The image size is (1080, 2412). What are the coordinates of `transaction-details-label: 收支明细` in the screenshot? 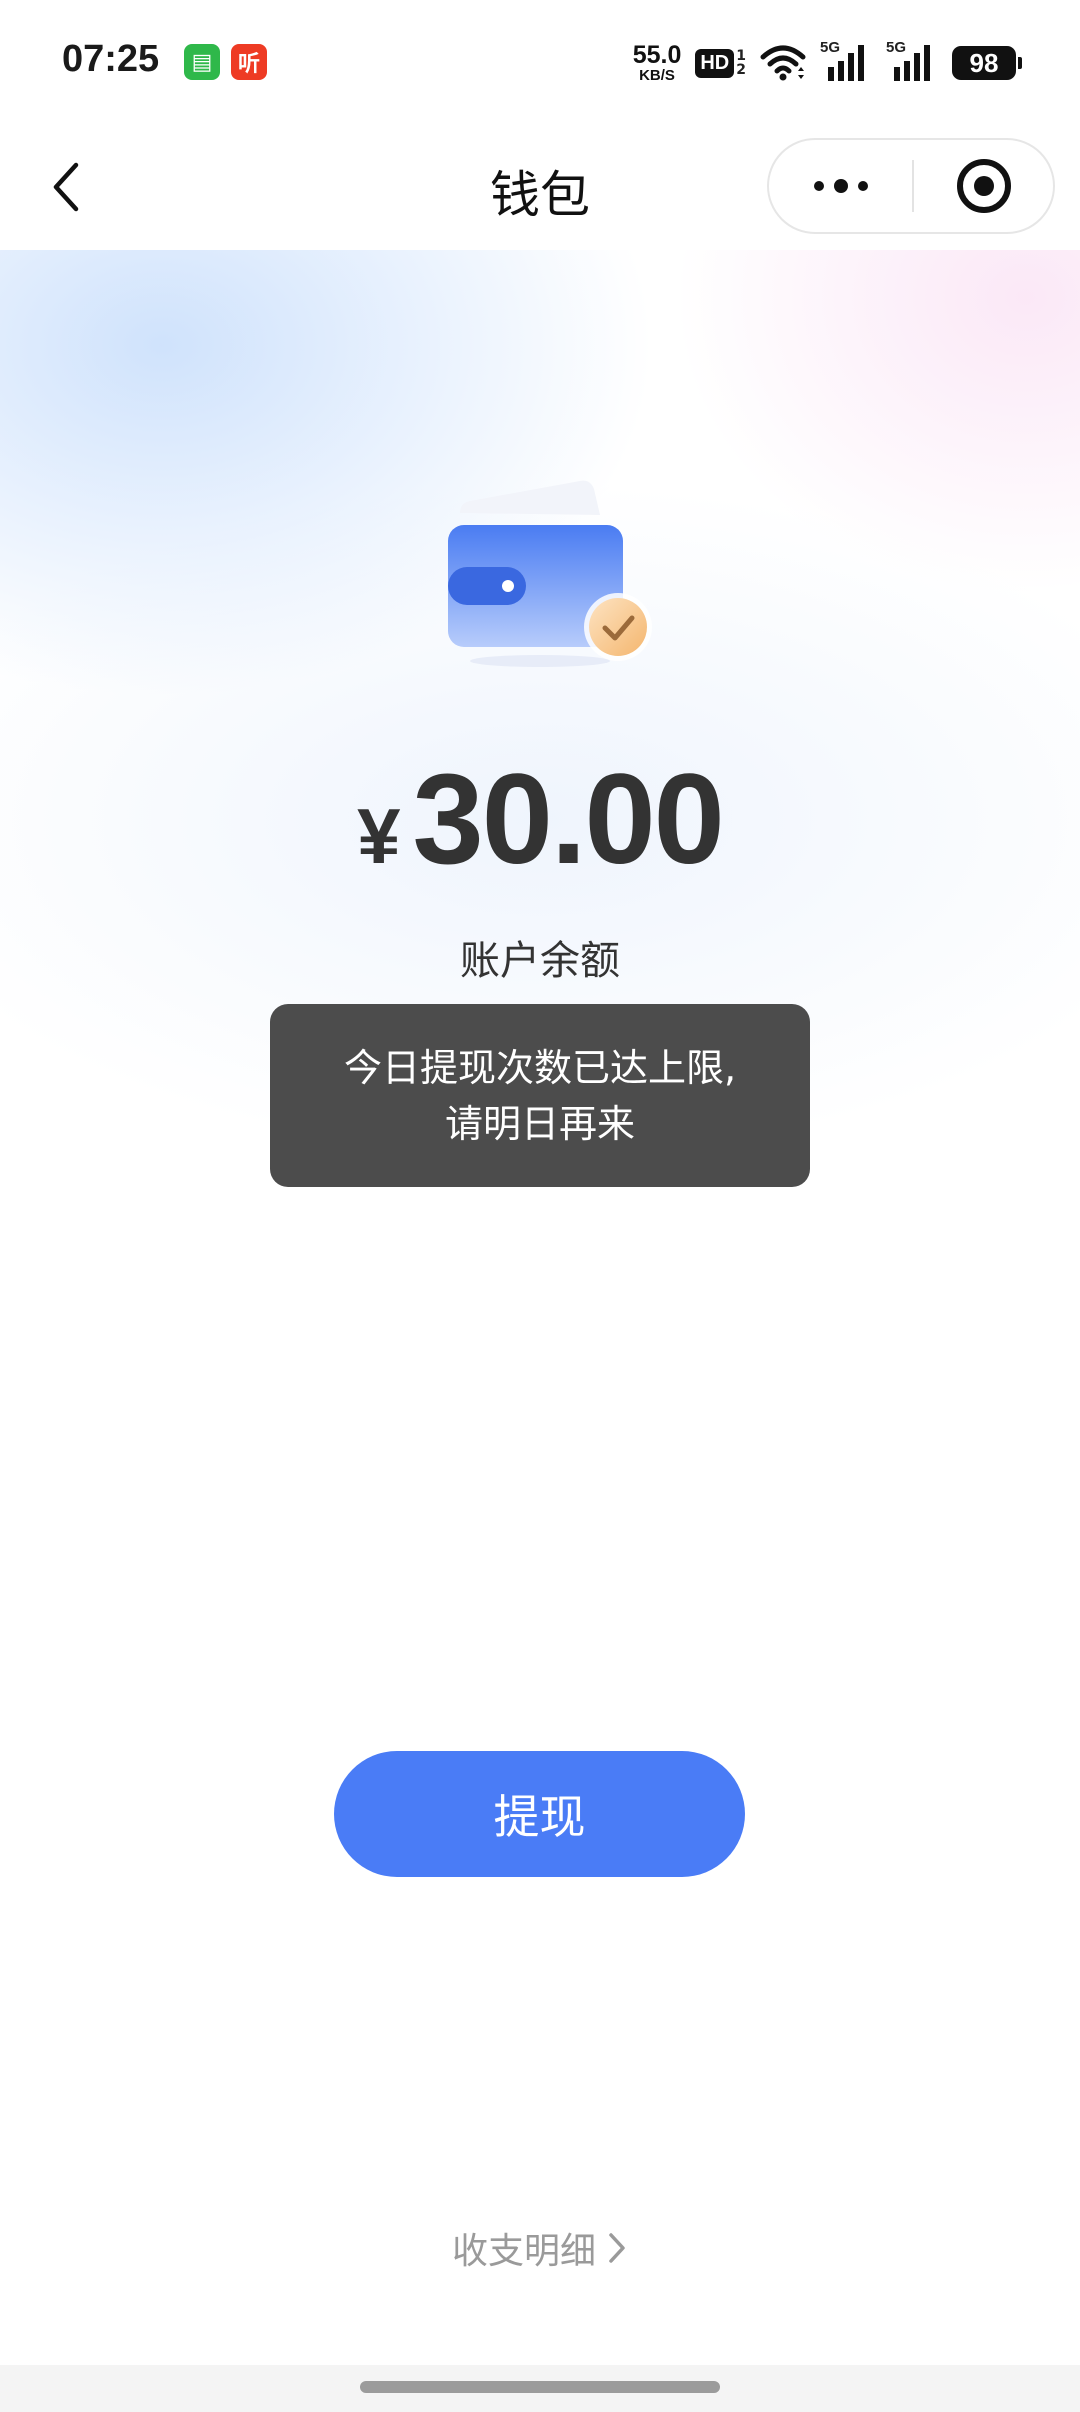 It's located at (523, 2251).